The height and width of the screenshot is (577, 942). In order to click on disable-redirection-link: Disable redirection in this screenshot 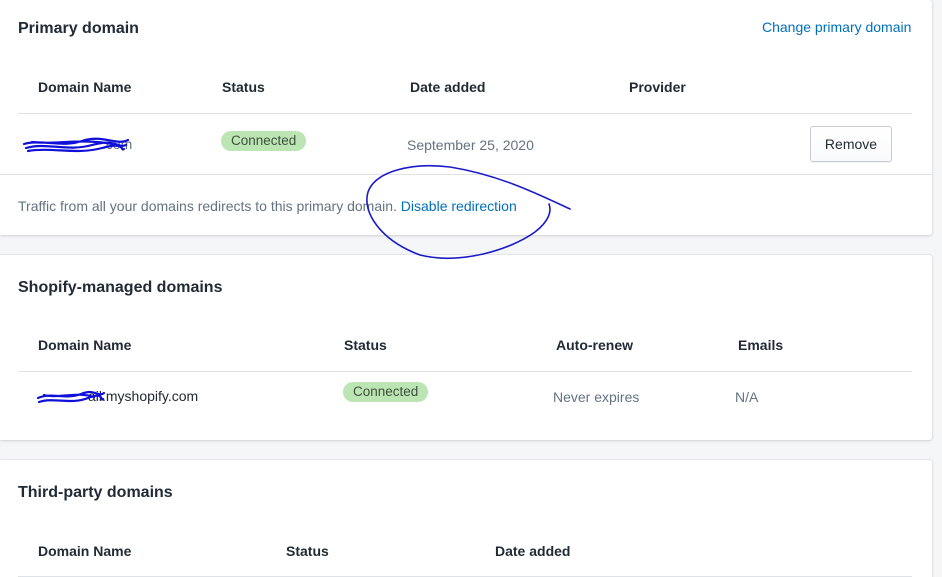, I will do `click(459, 206)`.